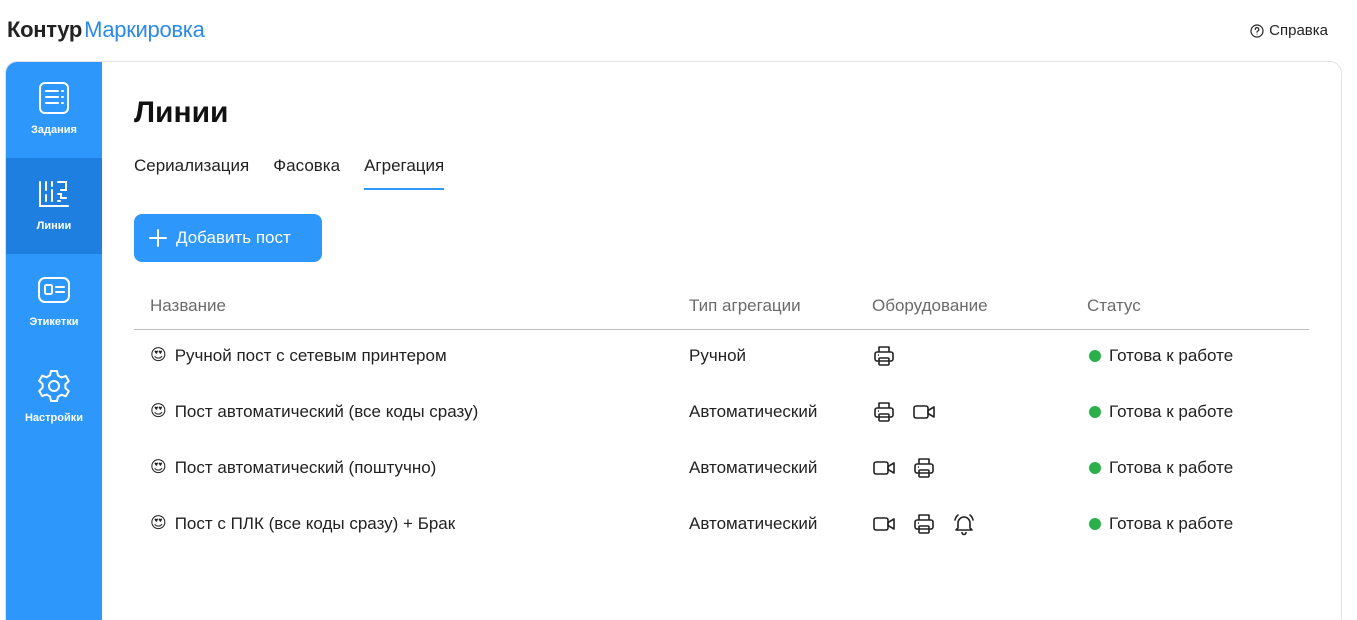  What do you see at coordinates (964, 524) in the screenshot?
I see `bell-icon` at bounding box center [964, 524].